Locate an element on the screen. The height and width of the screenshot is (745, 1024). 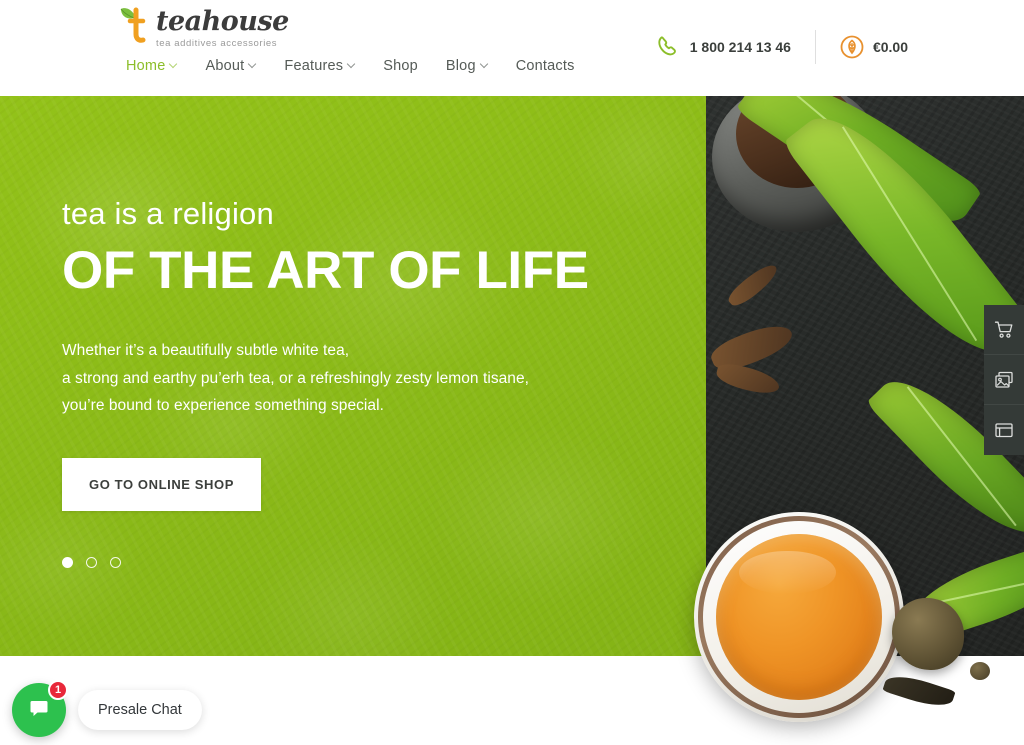
nav-label: Features is located at coordinates (314, 66).